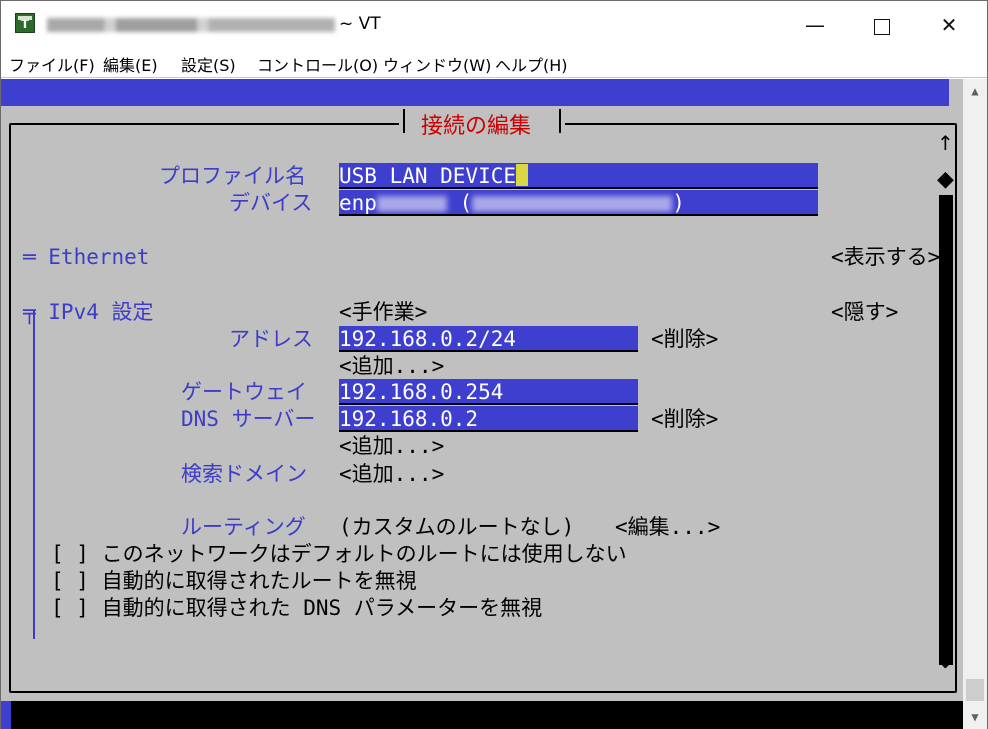  I want to click on profile-name-field: USB LAN DEVICE, so click(578, 176).